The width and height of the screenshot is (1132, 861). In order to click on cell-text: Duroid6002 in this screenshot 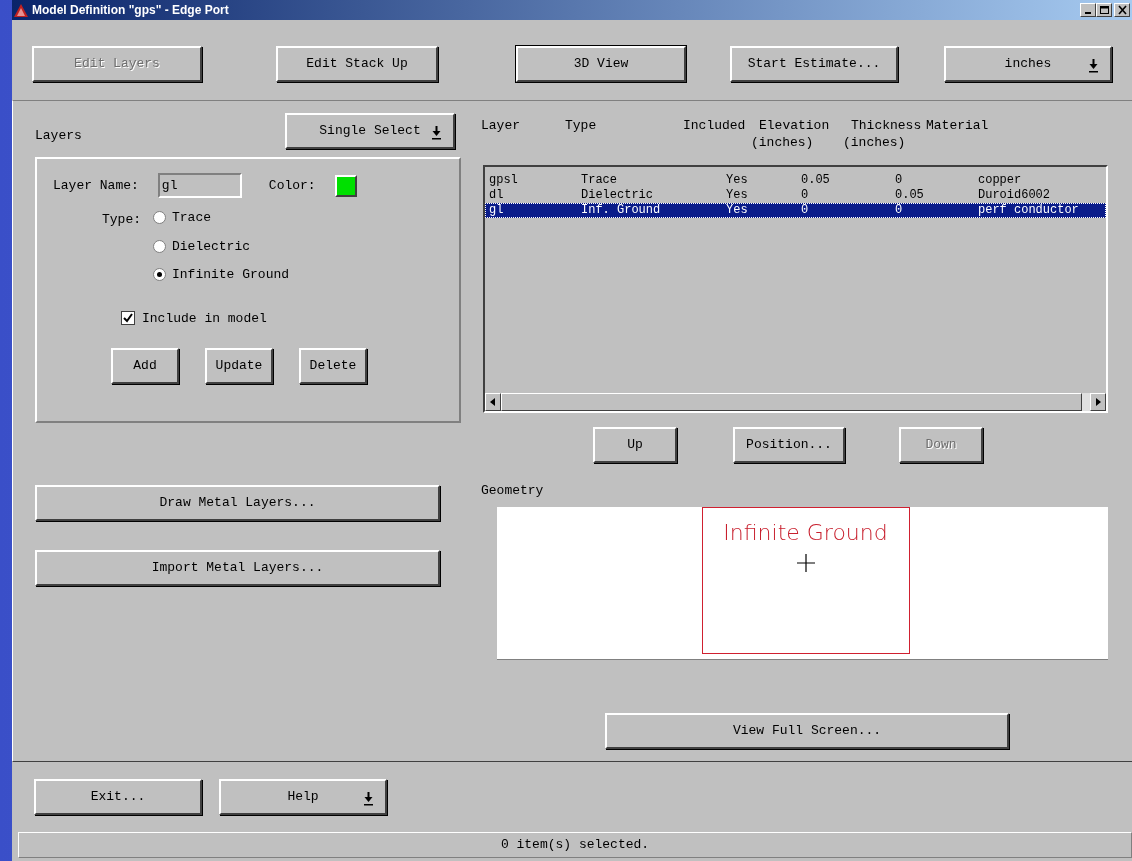, I will do `click(1014, 195)`.